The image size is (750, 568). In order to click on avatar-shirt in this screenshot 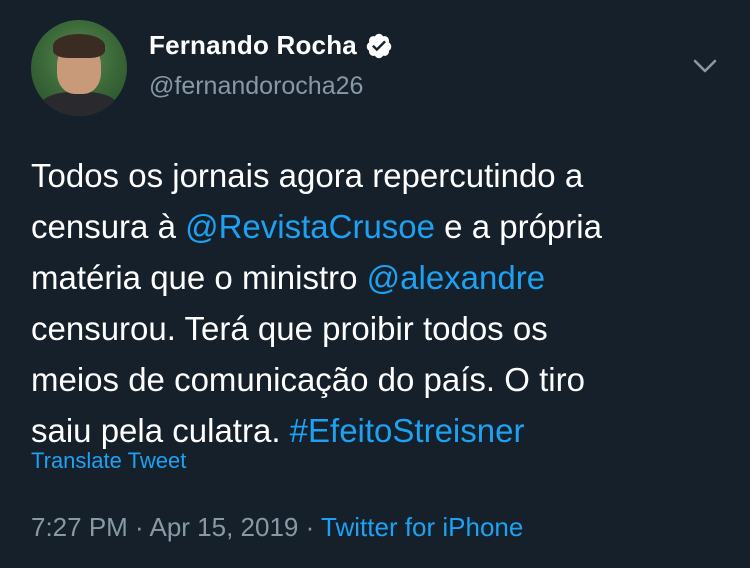, I will do `click(79, 104)`.